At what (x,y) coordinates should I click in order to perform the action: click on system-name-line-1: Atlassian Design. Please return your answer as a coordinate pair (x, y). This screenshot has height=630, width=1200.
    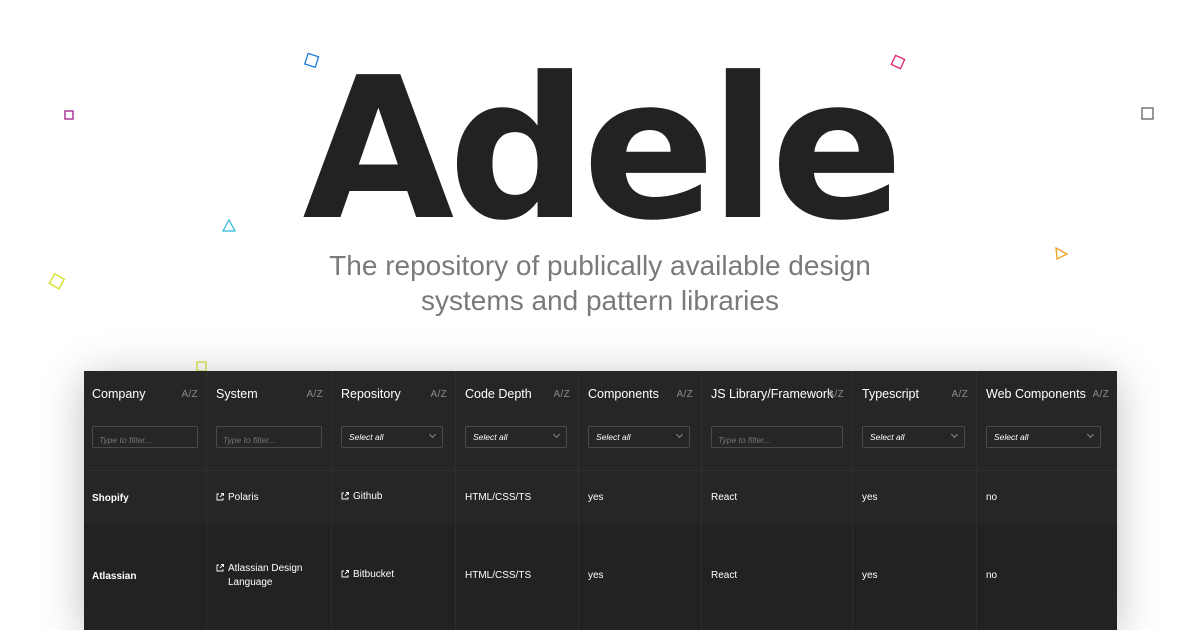
    Looking at the image, I should click on (265, 568).